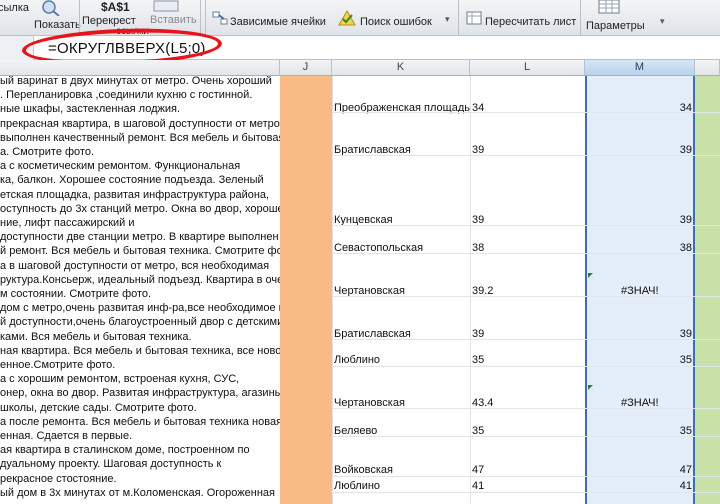 The height and width of the screenshot is (504, 720). I want to click on cell-value-m: 47, so click(640, 470).